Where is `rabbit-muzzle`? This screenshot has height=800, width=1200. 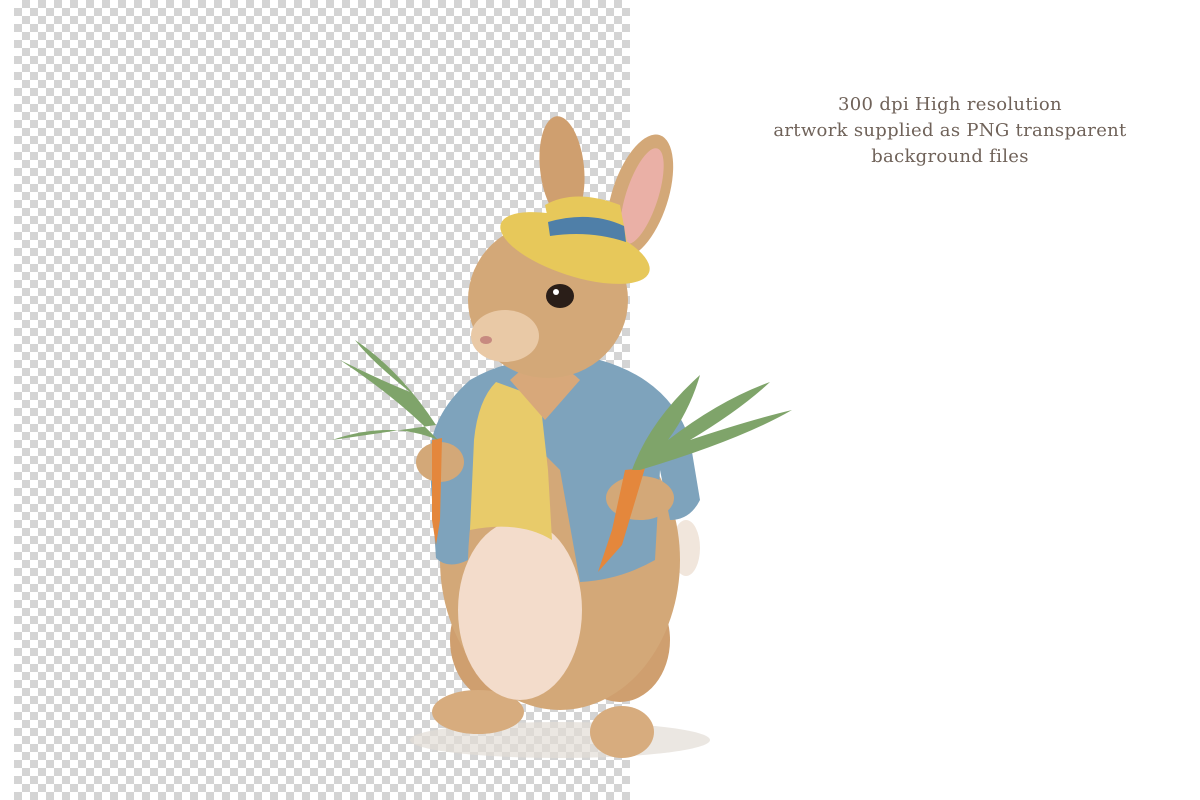
rabbit-muzzle is located at coordinates (505, 336).